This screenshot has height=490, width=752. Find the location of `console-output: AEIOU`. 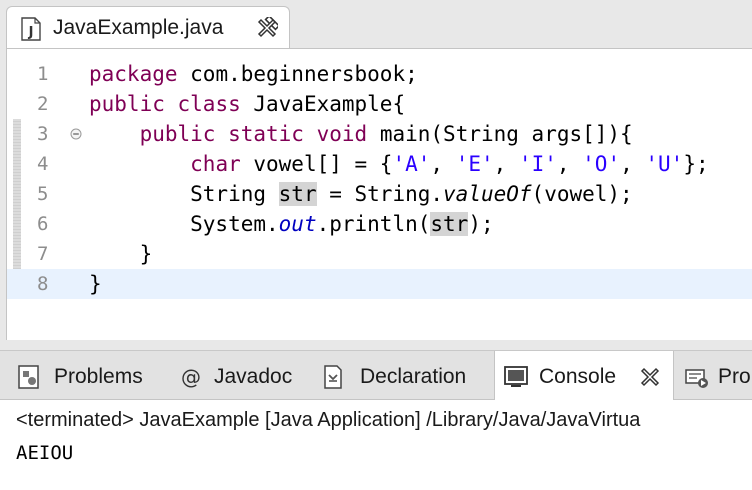

console-output: AEIOU is located at coordinates (44, 453).